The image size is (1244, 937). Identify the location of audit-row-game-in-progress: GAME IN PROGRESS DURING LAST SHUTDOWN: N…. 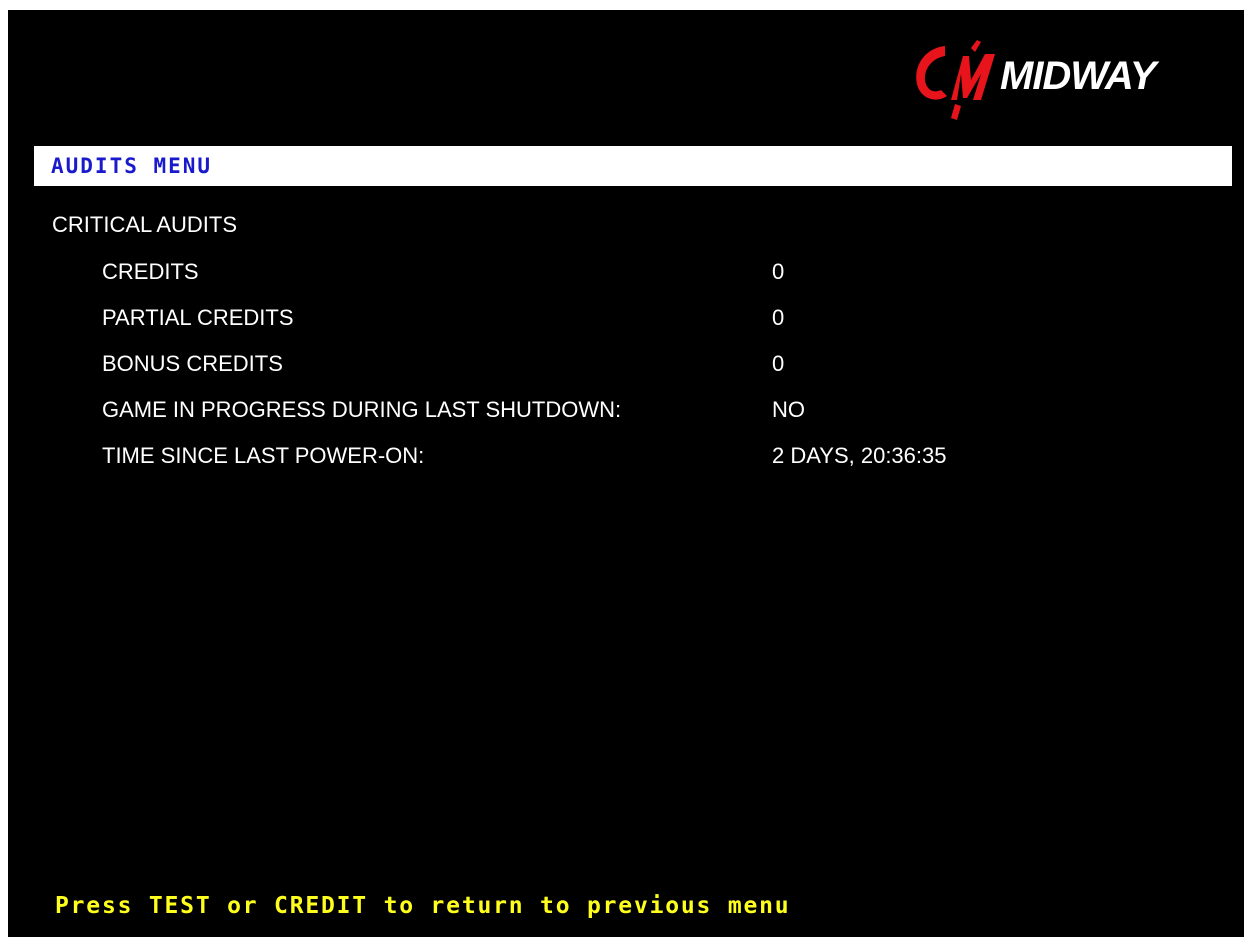
(626, 410).